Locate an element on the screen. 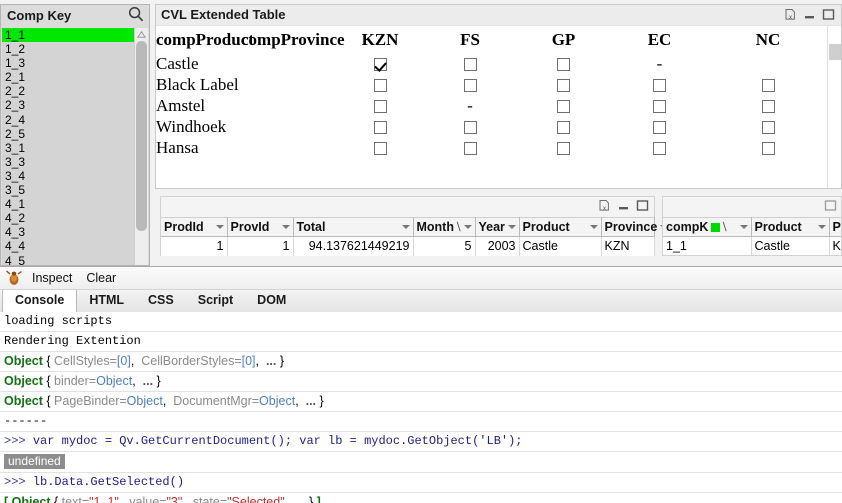  search-icon is located at coordinates (136, 14).